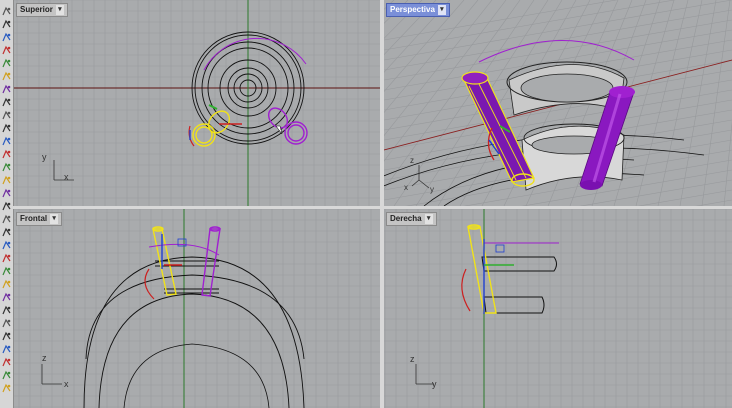  Describe the element at coordinates (6, 101) in the screenshot. I see `freeform-icon` at that location.